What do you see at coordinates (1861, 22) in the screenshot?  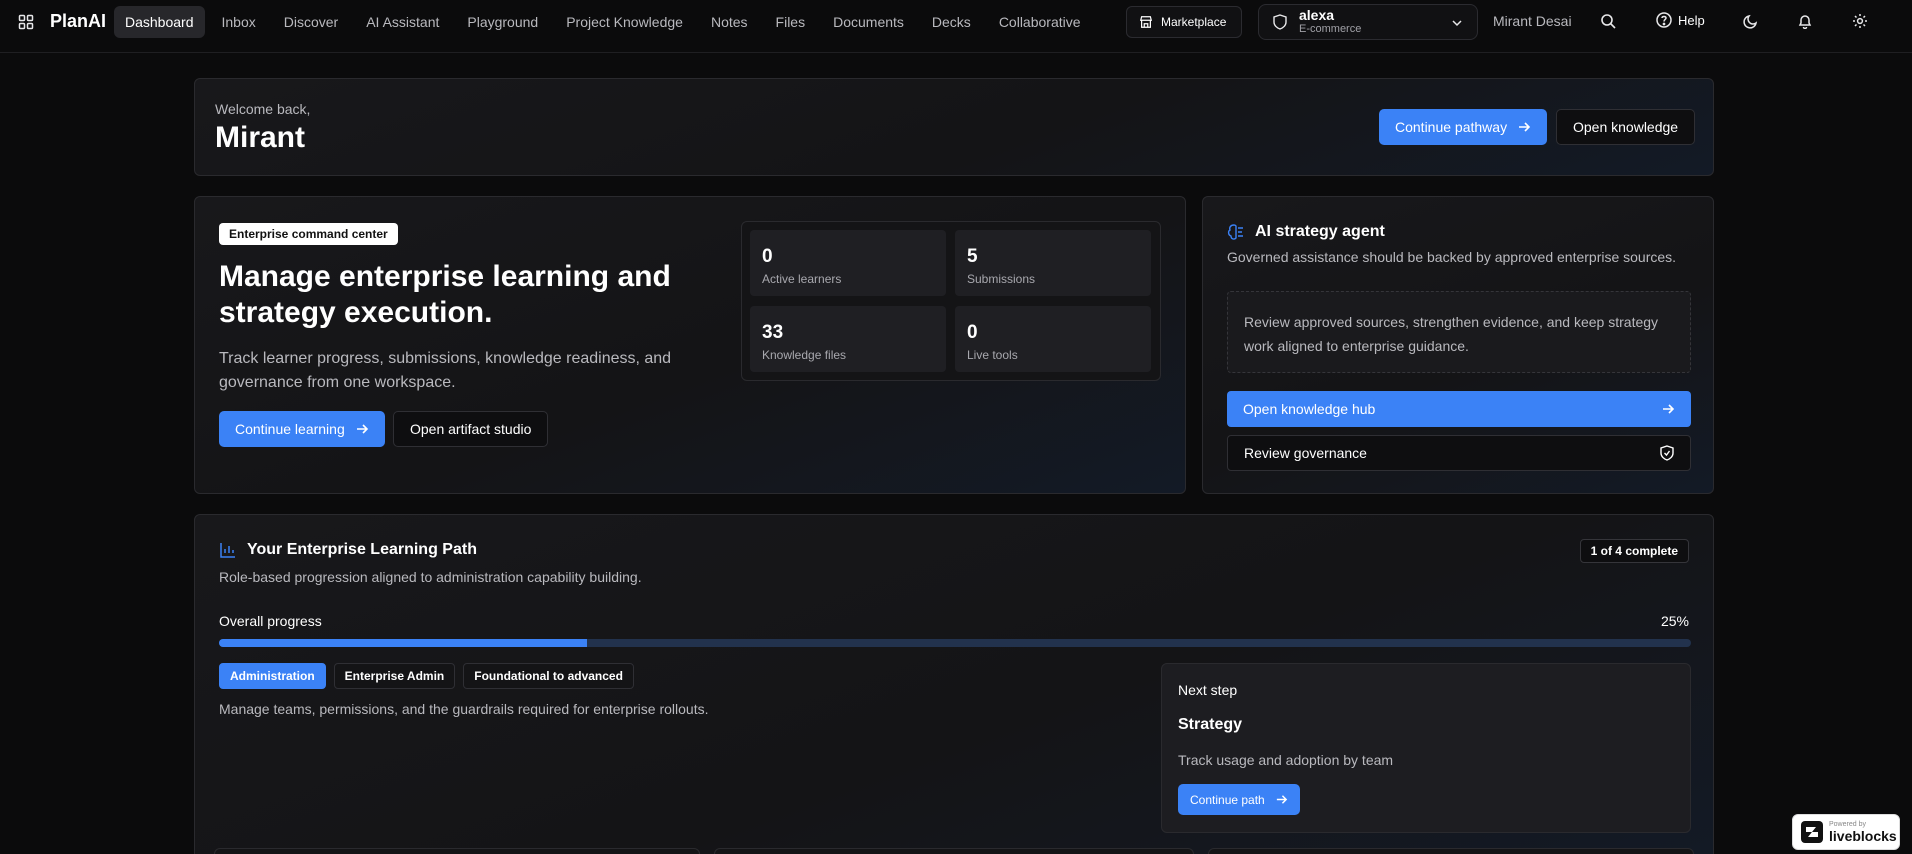 I see `gear-icon` at bounding box center [1861, 22].